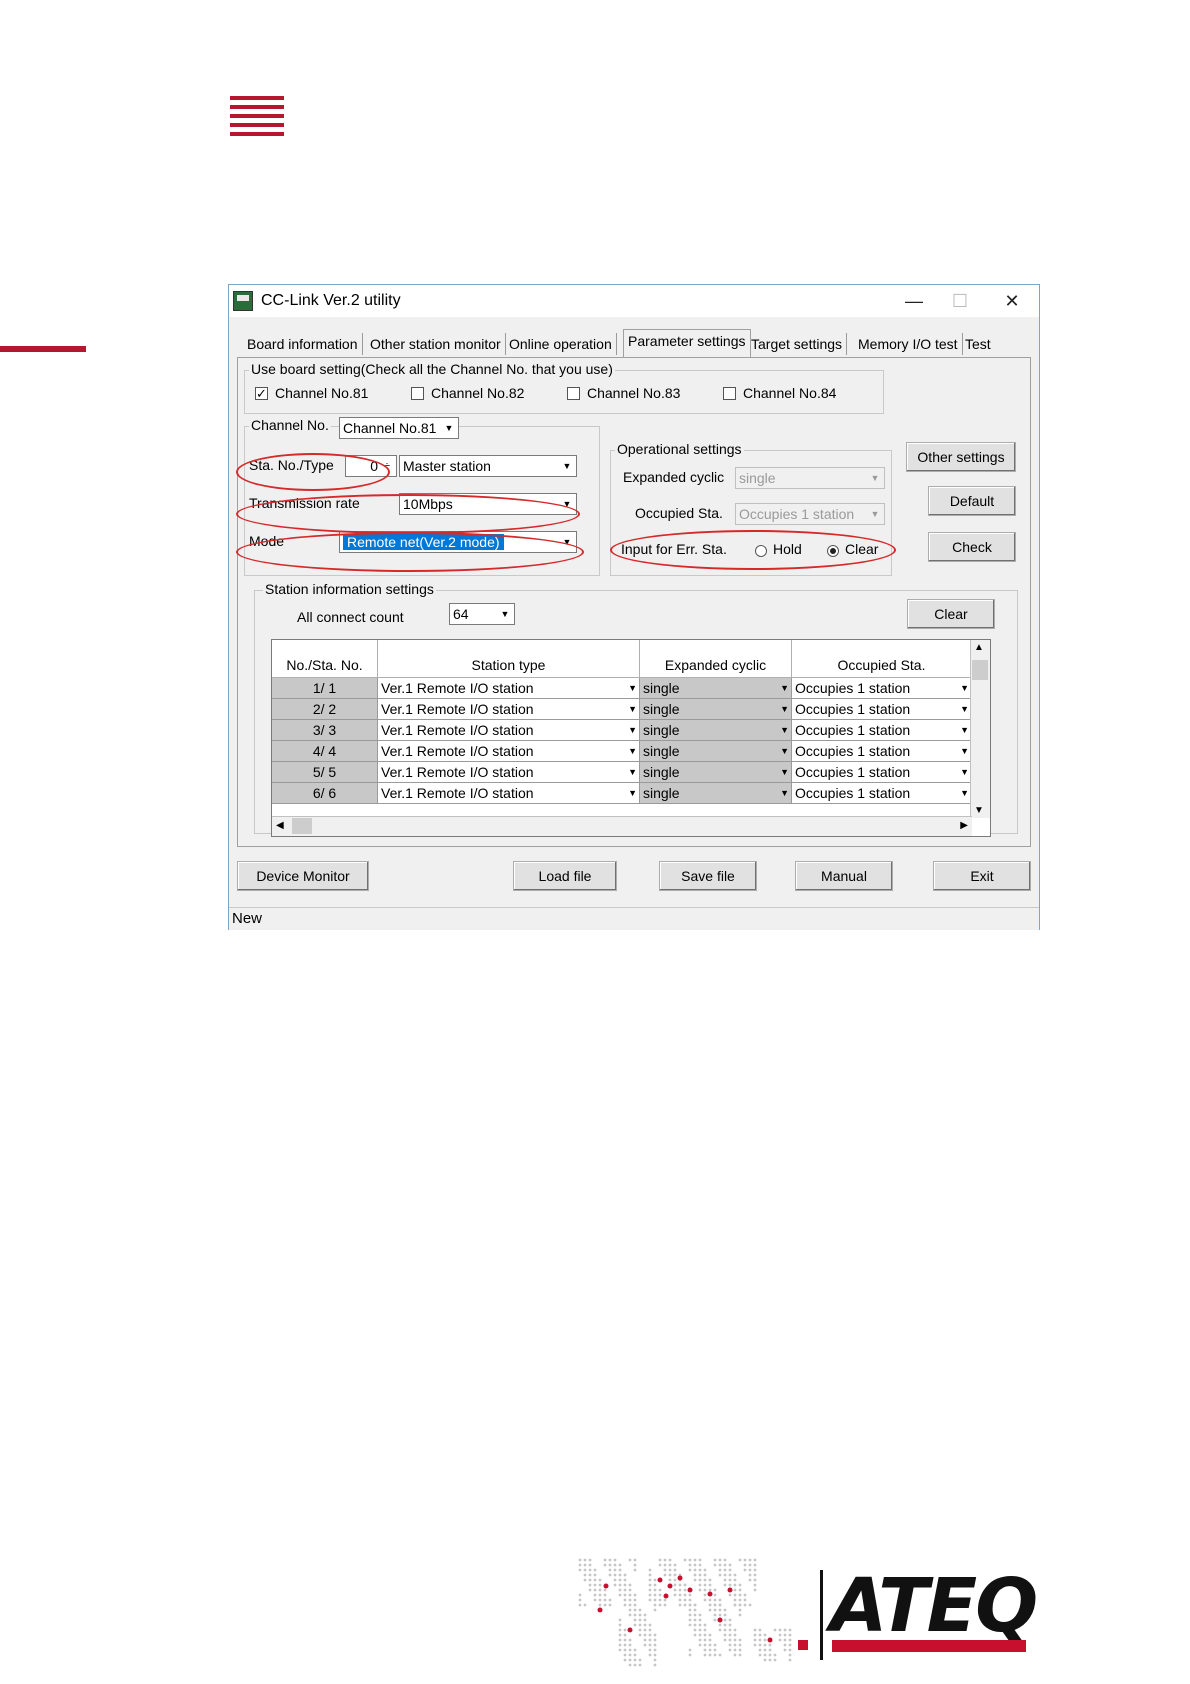 This screenshot has height=1684, width=1190. What do you see at coordinates (1012, 301) in the screenshot?
I see `close-button: ✕` at bounding box center [1012, 301].